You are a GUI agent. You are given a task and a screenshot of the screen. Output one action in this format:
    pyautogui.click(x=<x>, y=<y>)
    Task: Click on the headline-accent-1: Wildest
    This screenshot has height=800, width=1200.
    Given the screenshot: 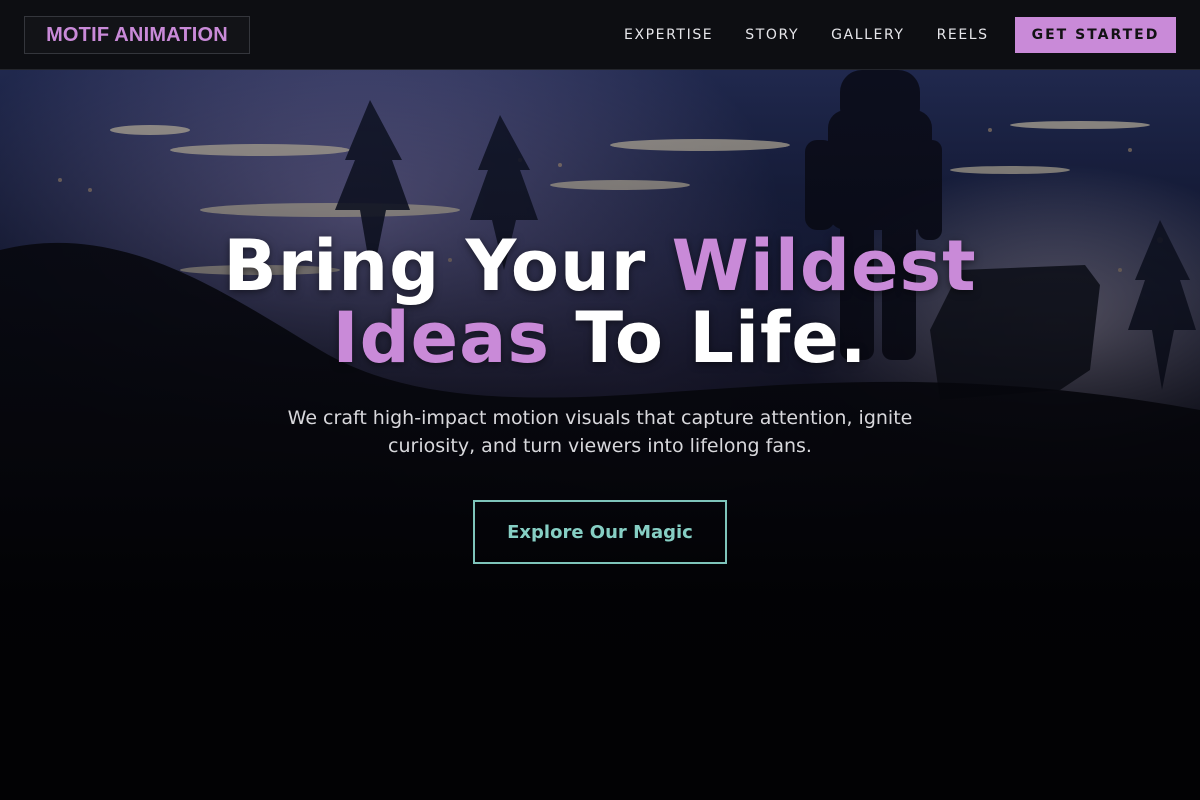 What is the action you would take?
    pyautogui.click(x=824, y=266)
    